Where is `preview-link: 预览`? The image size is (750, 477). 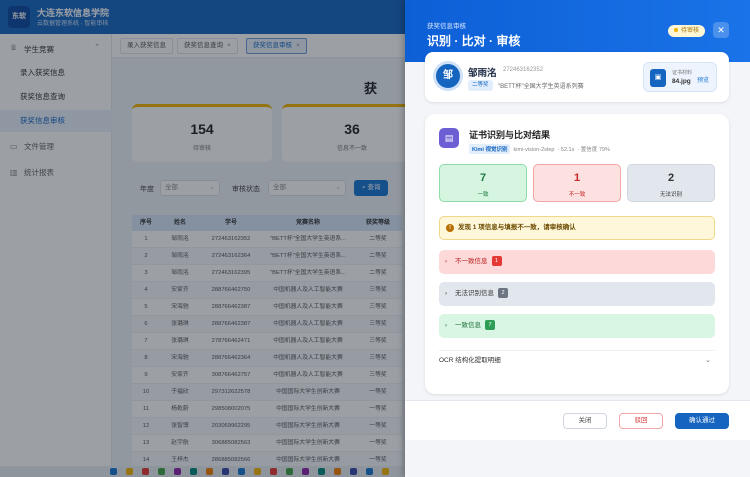 preview-link: 预览 is located at coordinates (703, 79).